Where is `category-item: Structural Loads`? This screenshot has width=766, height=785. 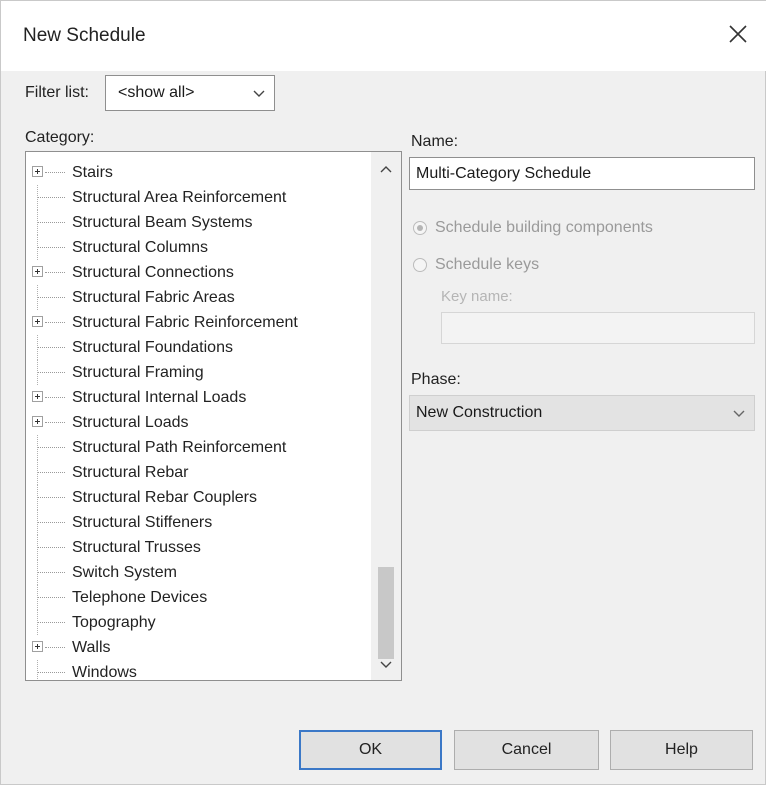
category-item: Structural Loads is located at coordinates (198, 422).